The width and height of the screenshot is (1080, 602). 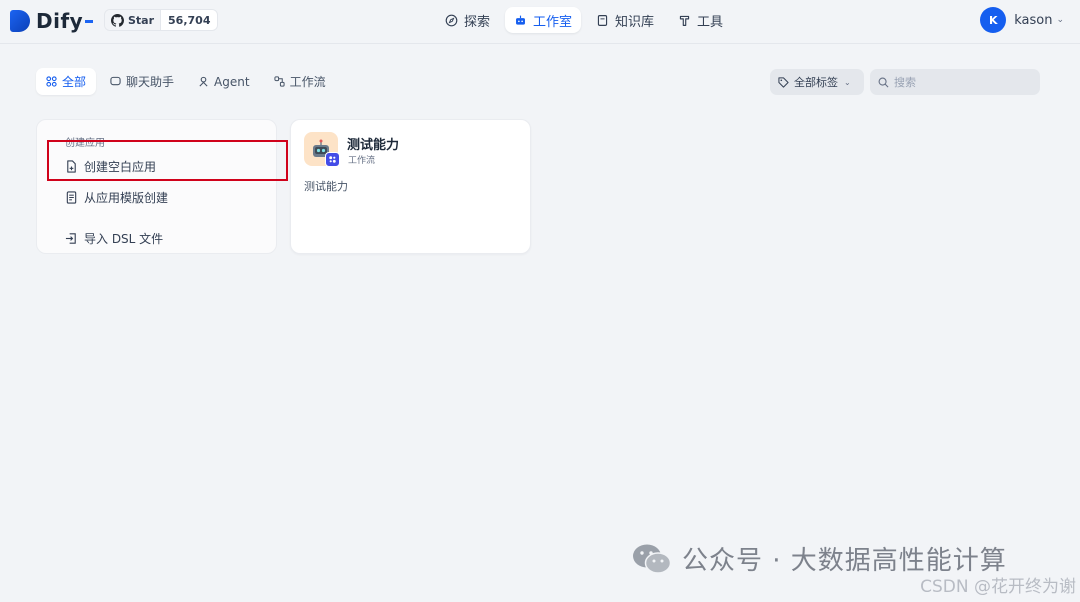 What do you see at coordinates (85, 143) in the screenshot?
I see `create-app-title: 创建应用` at bounding box center [85, 143].